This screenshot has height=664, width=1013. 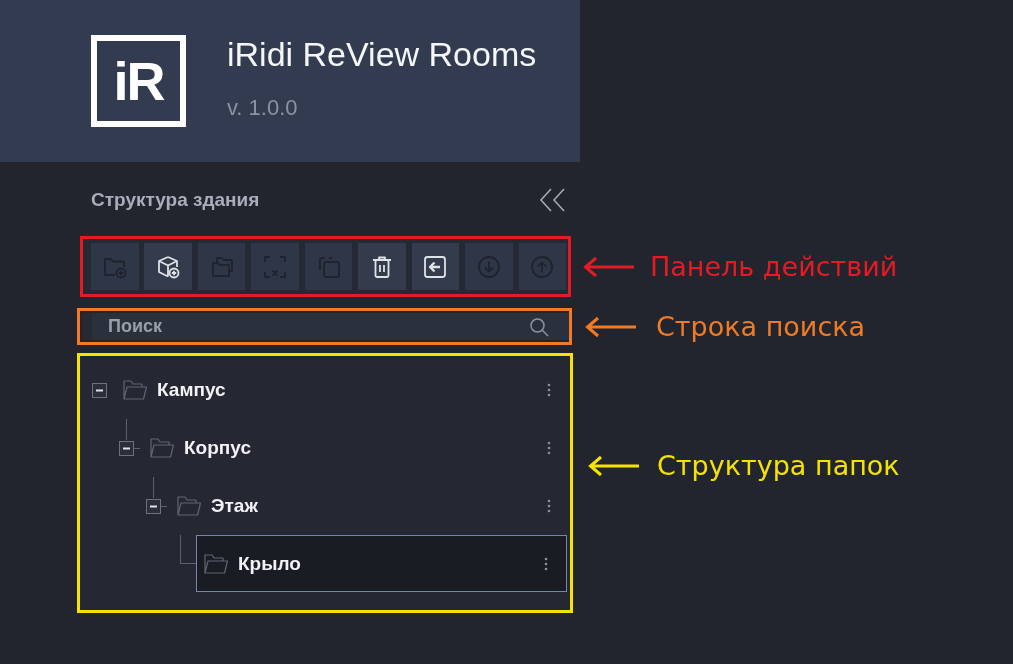 I want to click on callout-label: Строка поиска, so click(x=761, y=326).